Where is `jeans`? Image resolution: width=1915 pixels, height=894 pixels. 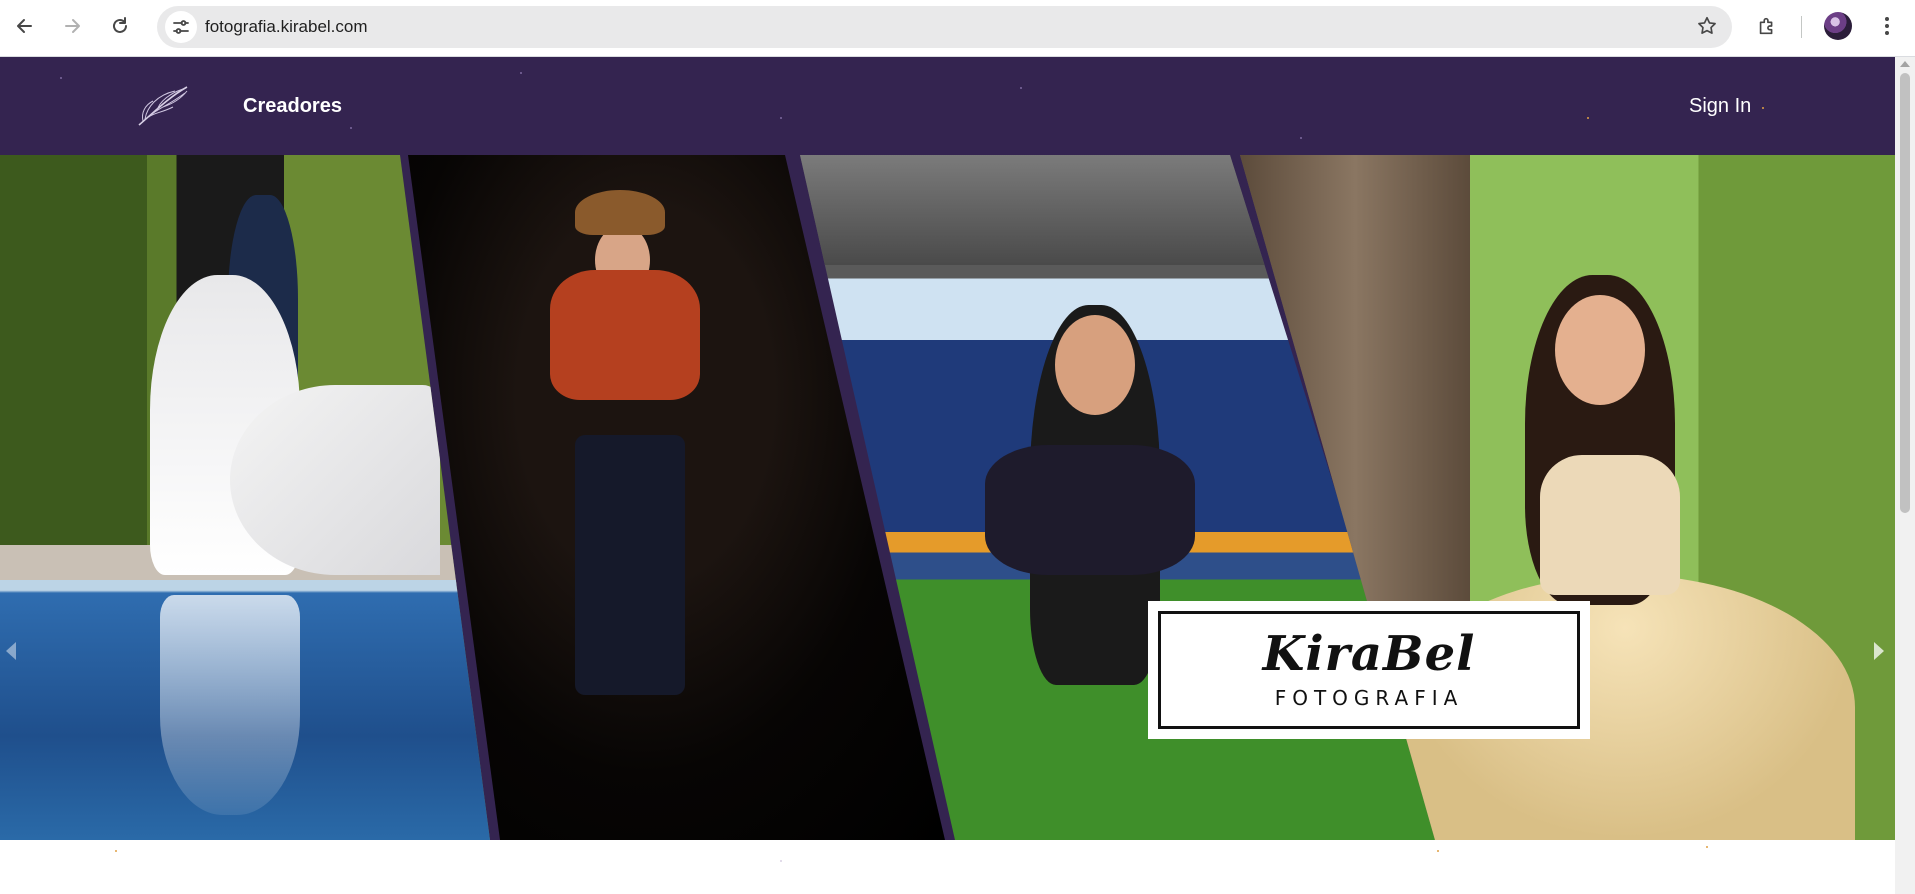 jeans is located at coordinates (630, 565).